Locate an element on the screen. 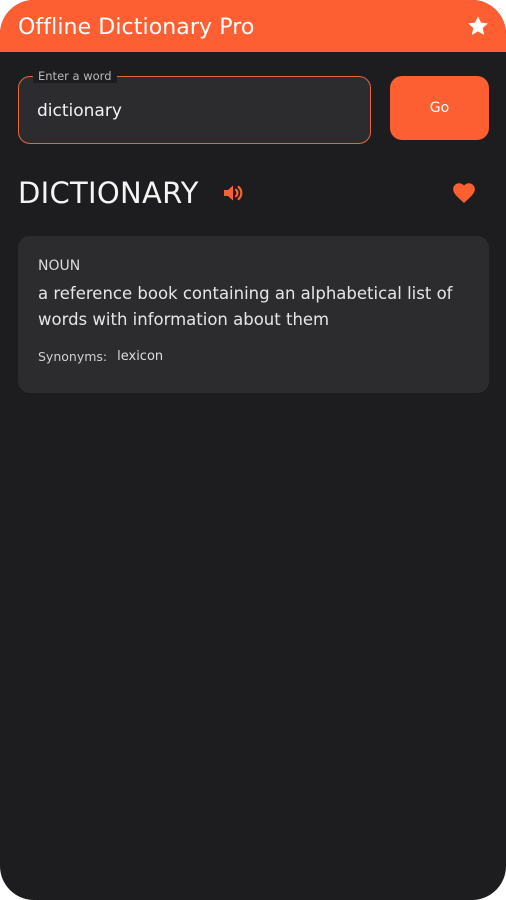  app-title: Offline Dictionary Pro is located at coordinates (136, 27).